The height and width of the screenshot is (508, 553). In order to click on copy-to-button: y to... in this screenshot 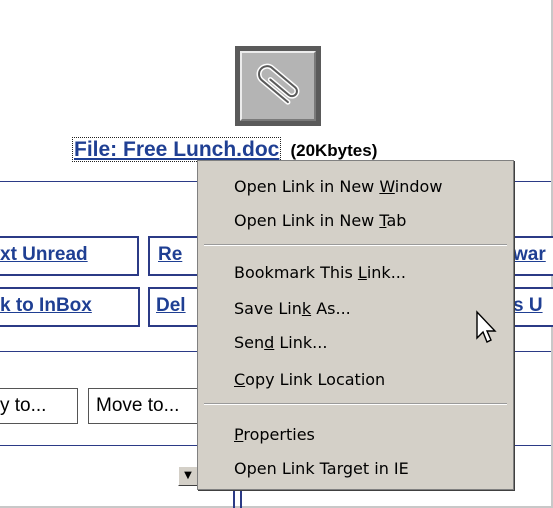, I will do `click(39, 406)`.